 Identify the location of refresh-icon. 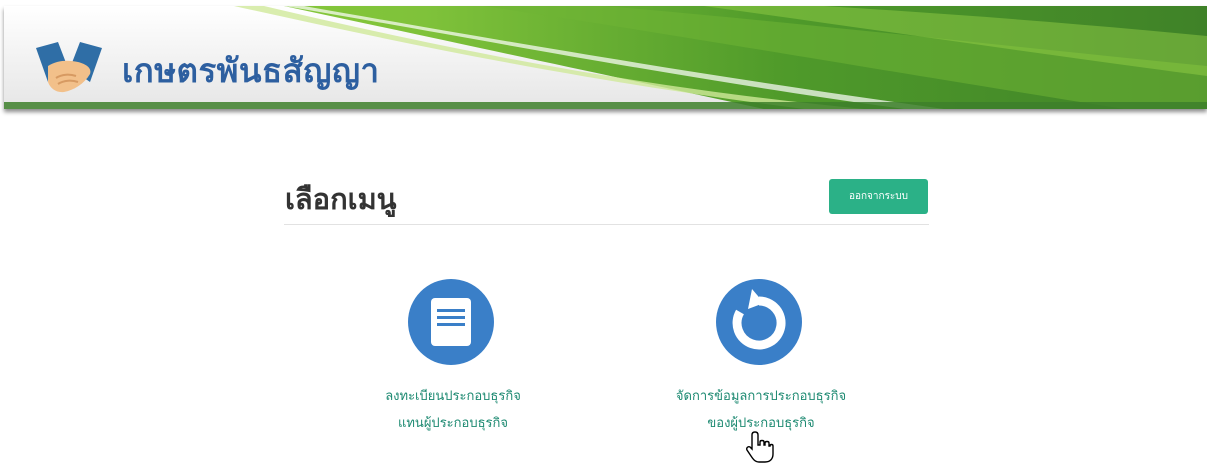
(759, 322).